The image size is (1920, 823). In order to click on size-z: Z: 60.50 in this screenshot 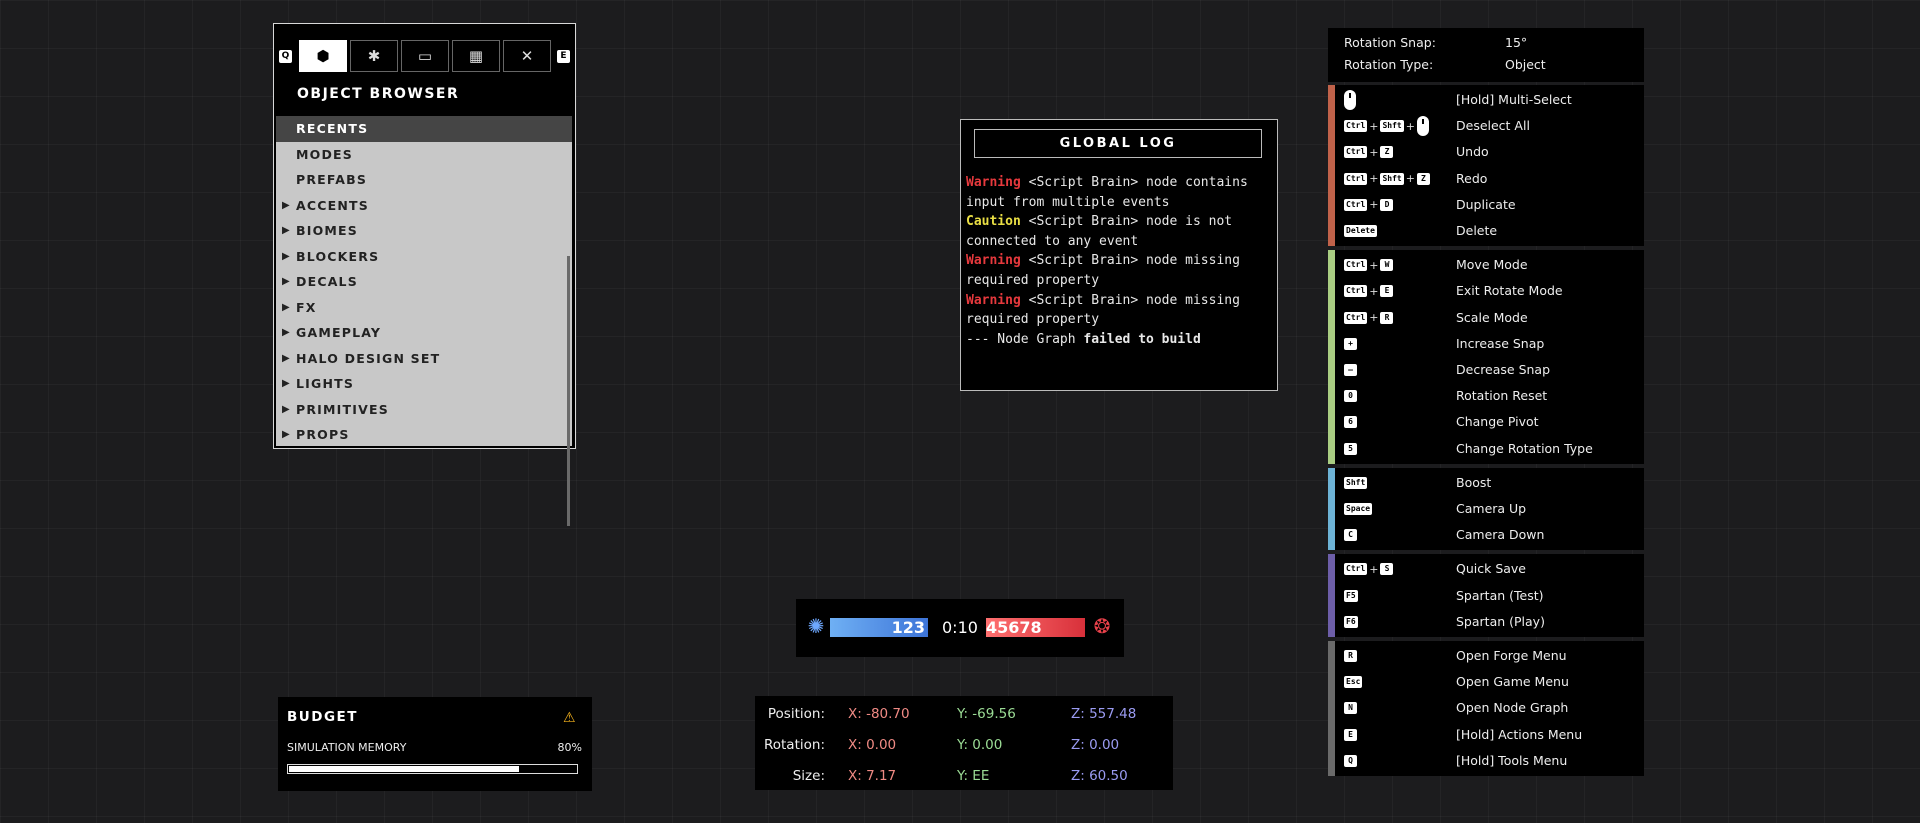, I will do `click(1099, 776)`.